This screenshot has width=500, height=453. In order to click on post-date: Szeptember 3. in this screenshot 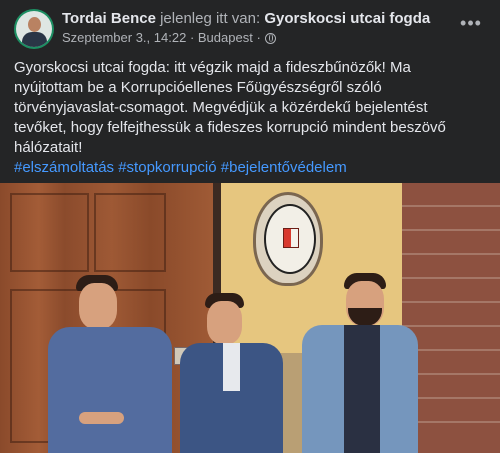, I will do `click(104, 37)`.